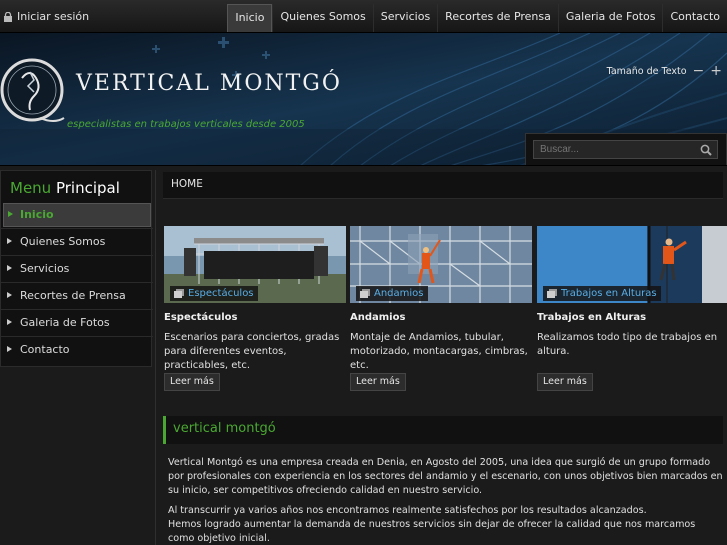  Describe the element at coordinates (399, 293) in the screenshot. I see `card-tag-label: Andamios` at that location.